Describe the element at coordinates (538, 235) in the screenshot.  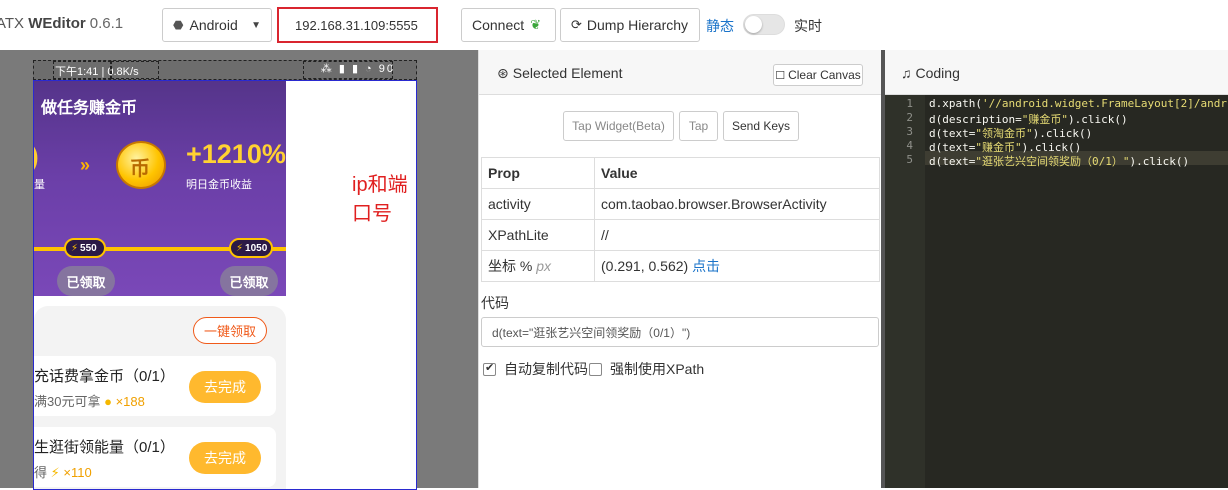
I see `prop-name: XPathLite` at that location.